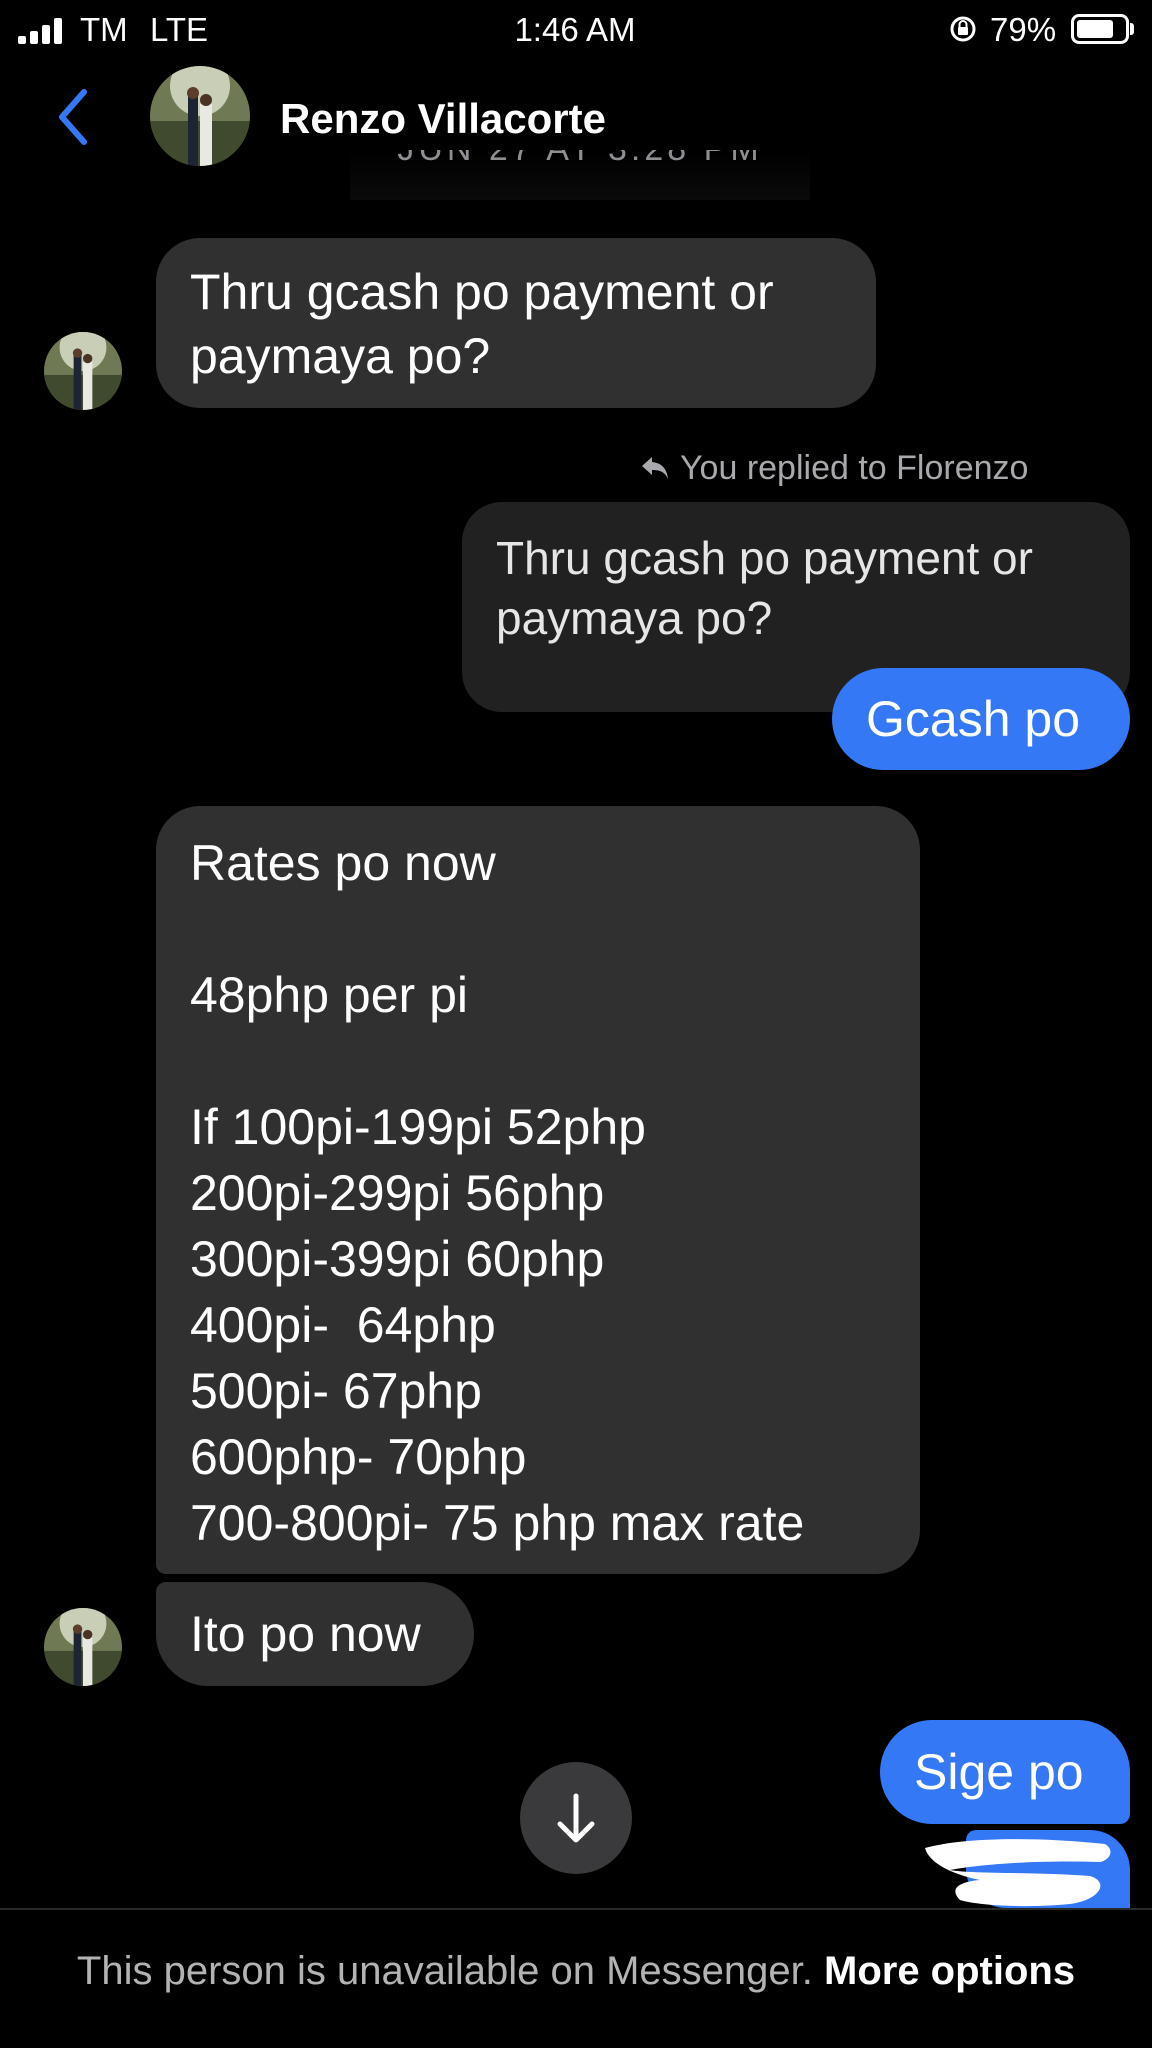  I want to click on date-divider-text: JUN 27 AT 3:28 PM, so click(579, 159).